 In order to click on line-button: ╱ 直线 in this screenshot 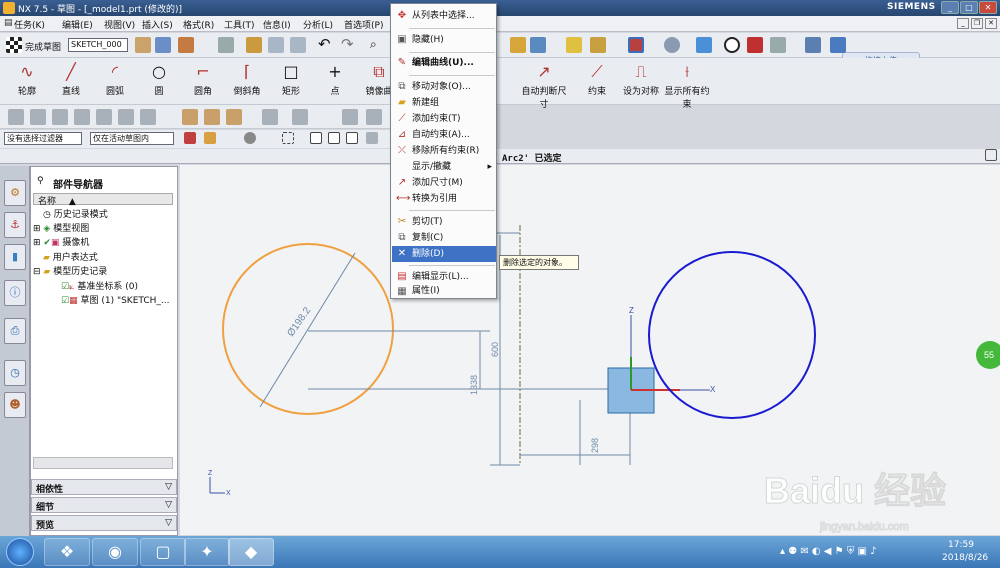, I will do `click(71, 79)`.